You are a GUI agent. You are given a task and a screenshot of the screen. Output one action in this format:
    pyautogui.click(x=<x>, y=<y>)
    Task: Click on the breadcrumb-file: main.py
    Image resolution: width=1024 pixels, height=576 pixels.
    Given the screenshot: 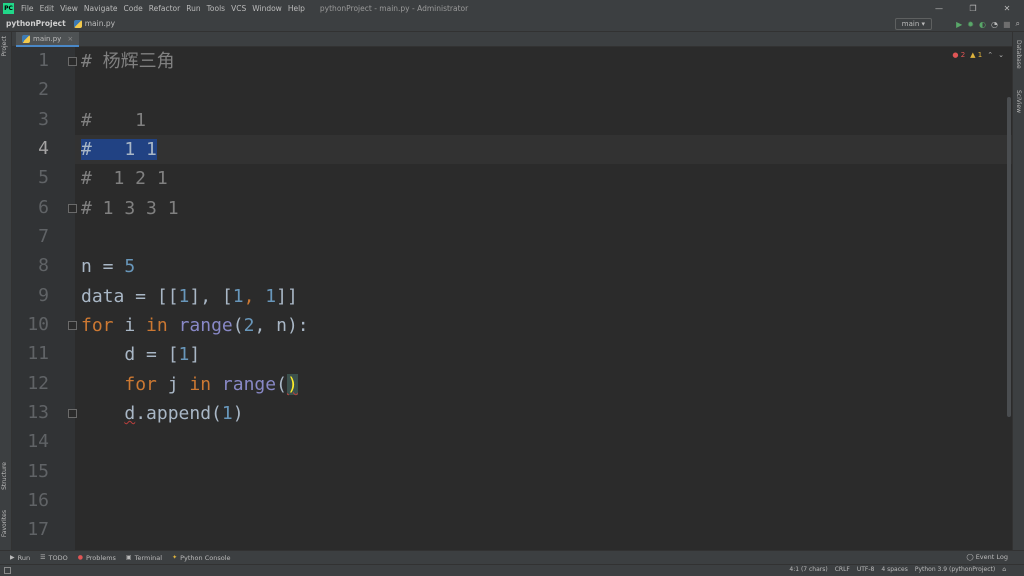 What is the action you would take?
    pyautogui.click(x=94, y=23)
    